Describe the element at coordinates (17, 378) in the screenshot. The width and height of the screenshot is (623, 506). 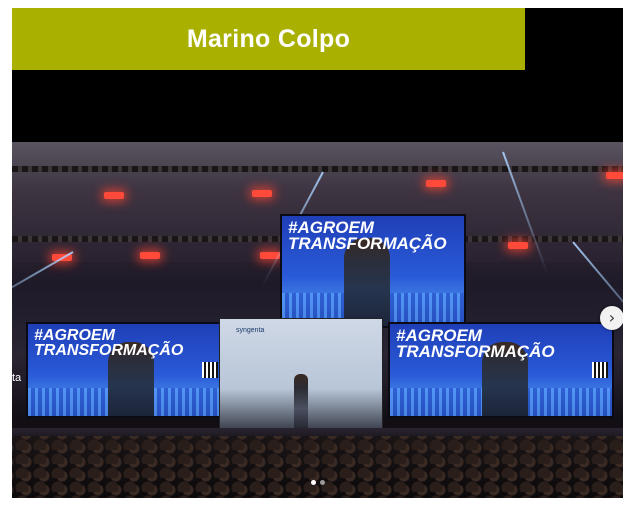
I see `edge-text: ta` at that location.